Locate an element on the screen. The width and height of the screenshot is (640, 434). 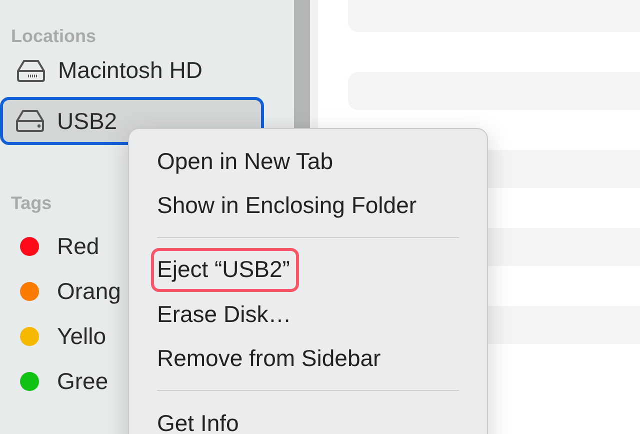
section-heading: Tags is located at coordinates (31, 203).